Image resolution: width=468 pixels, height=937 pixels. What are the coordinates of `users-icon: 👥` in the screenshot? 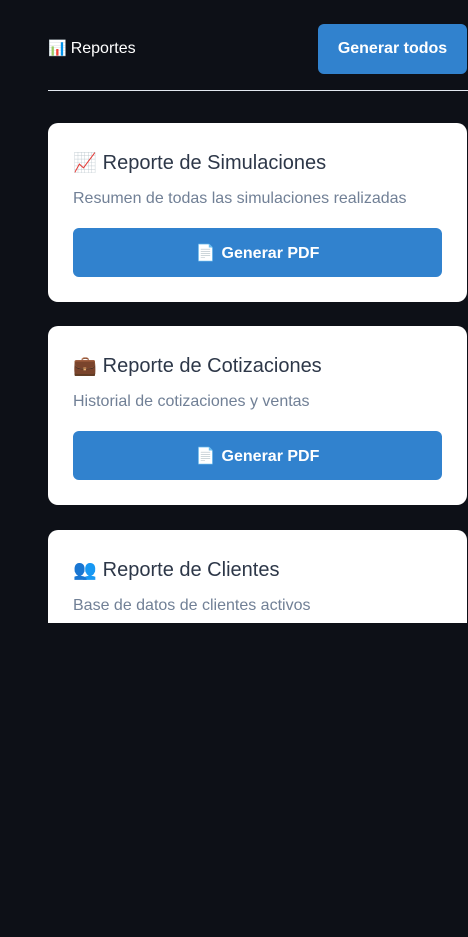 It's located at (85, 570).